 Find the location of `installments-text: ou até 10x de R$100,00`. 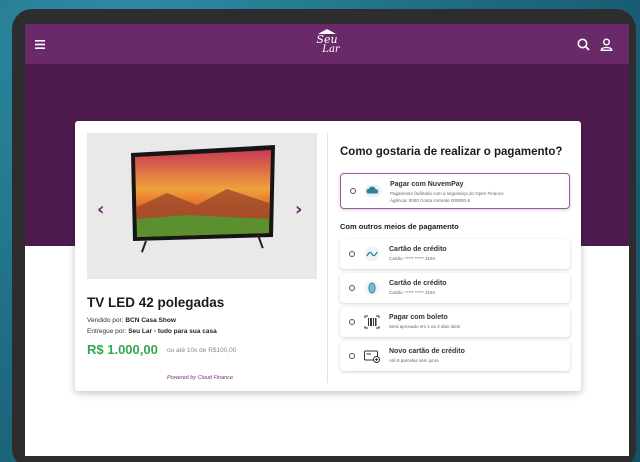

installments-text: ou até 10x de R$100,00 is located at coordinates (202, 350).